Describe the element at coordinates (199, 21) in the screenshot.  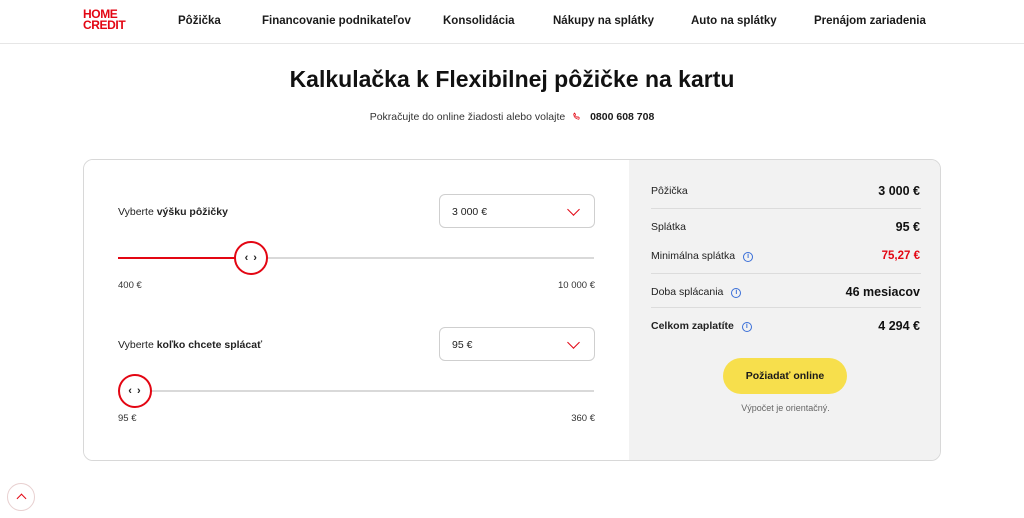
I see `nav-item-pozicka: Pôžička` at that location.